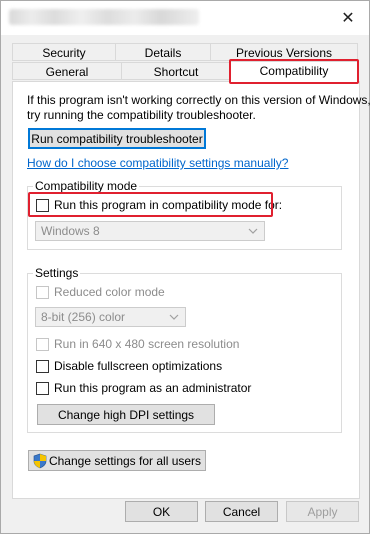  Describe the element at coordinates (322, 511) in the screenshot. I see `apply-button: Apply` at that location.